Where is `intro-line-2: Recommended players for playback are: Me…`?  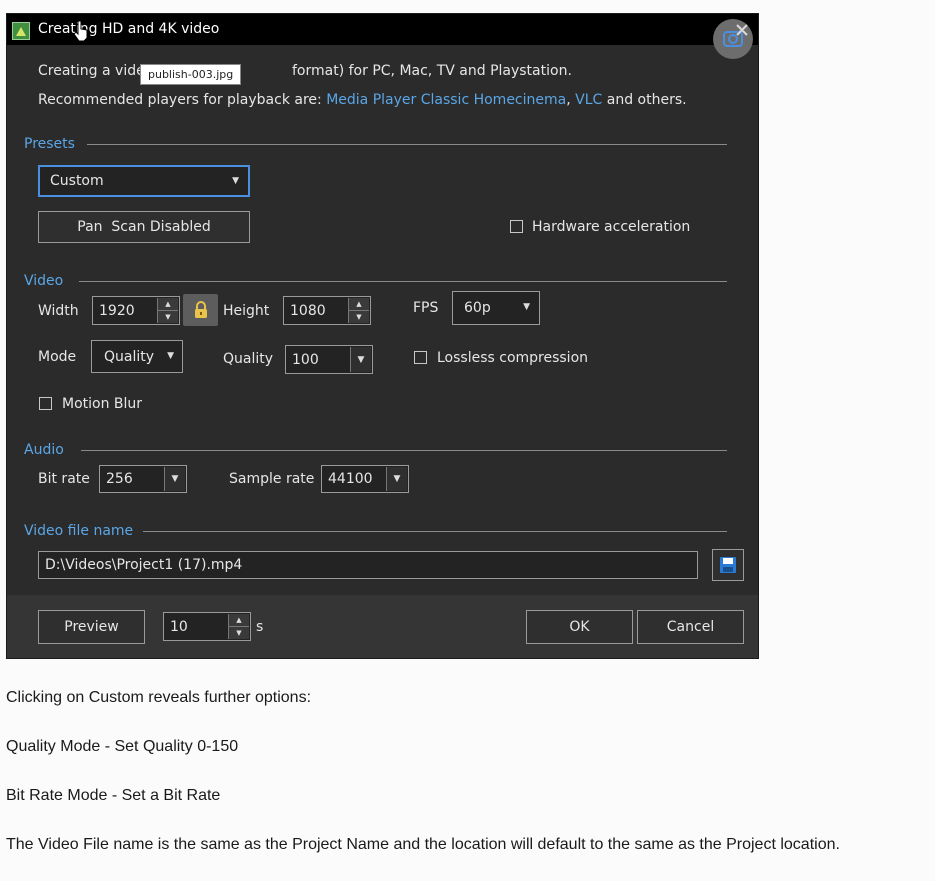 intro-line-2: Recommended players for playback are: Me… is located at coordinates (362, 100).